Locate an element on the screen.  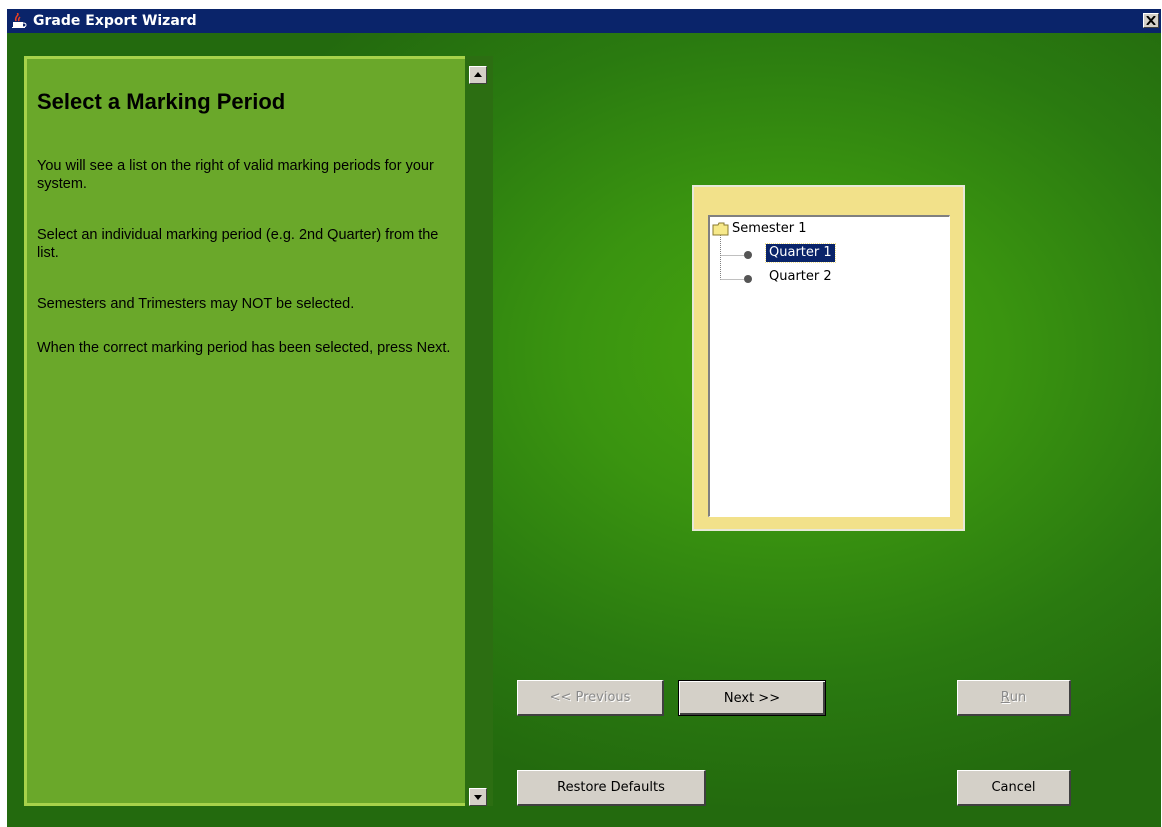
tree-label: Quarter 2 is located at coordinates (800, 276).